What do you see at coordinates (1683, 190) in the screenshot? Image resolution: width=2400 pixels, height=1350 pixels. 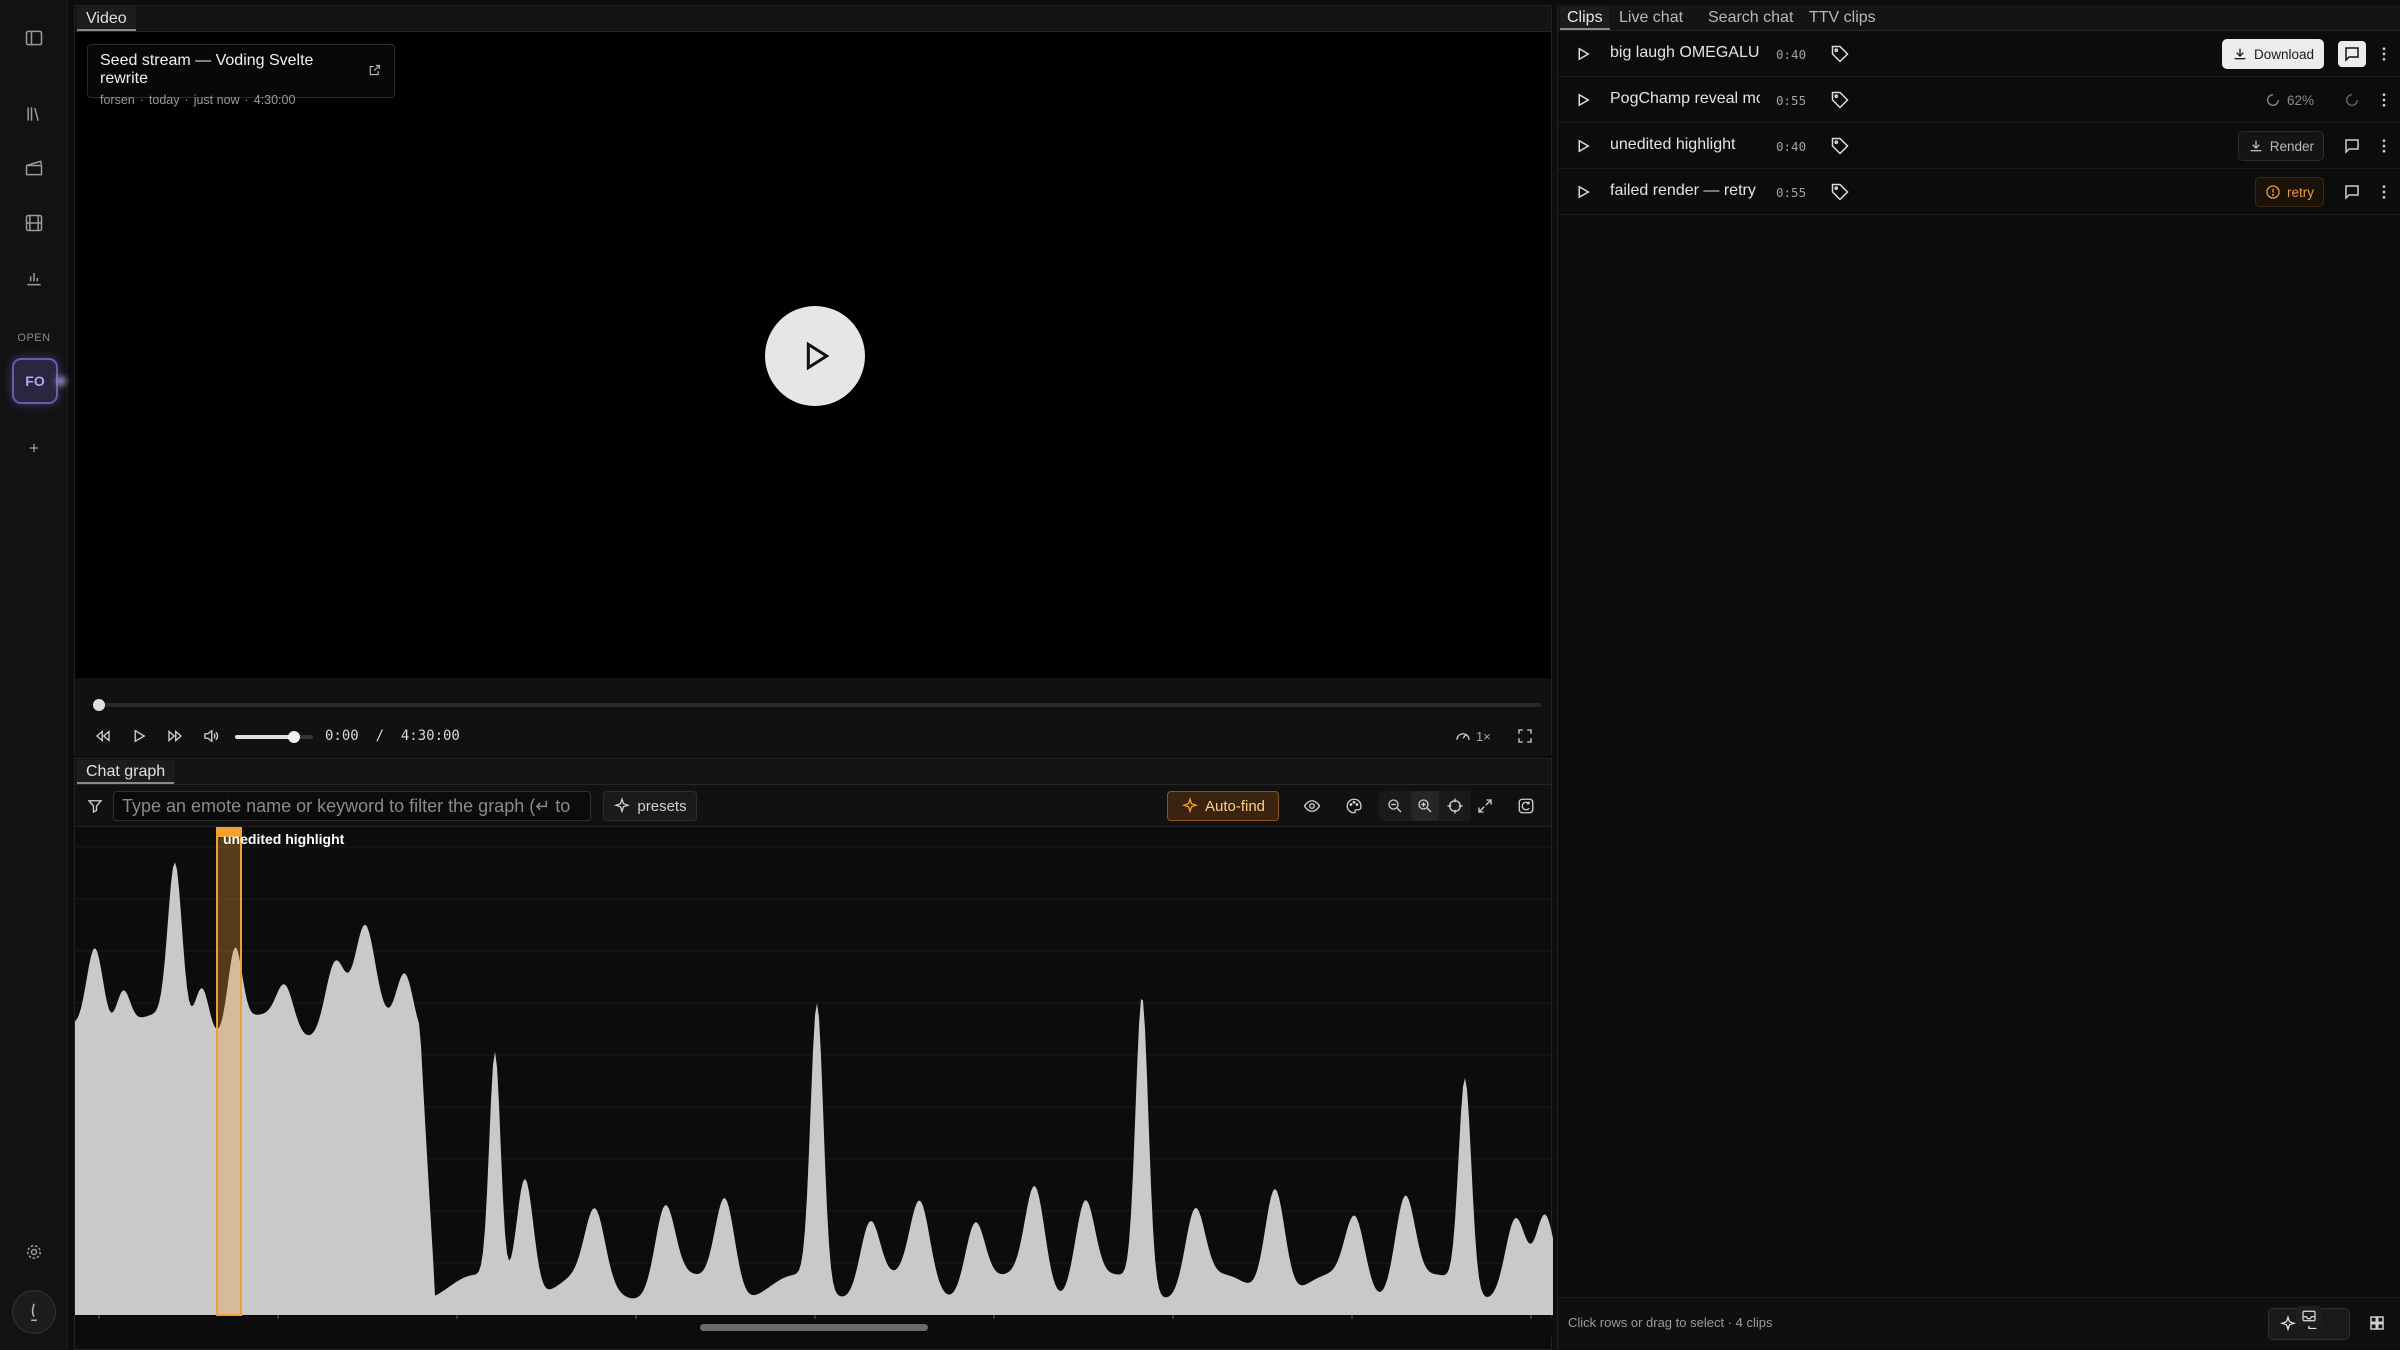 I see `clip-title: failed render — retry` at bounding box center [1683, 190].